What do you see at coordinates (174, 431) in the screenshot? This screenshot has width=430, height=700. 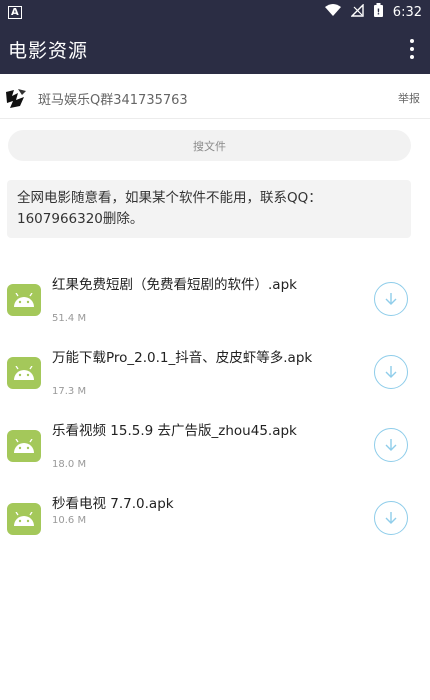 I see `file-name: 乐看视频 15.5.9 去广告版_zhou45.apk` at bounding box center [174, 431].